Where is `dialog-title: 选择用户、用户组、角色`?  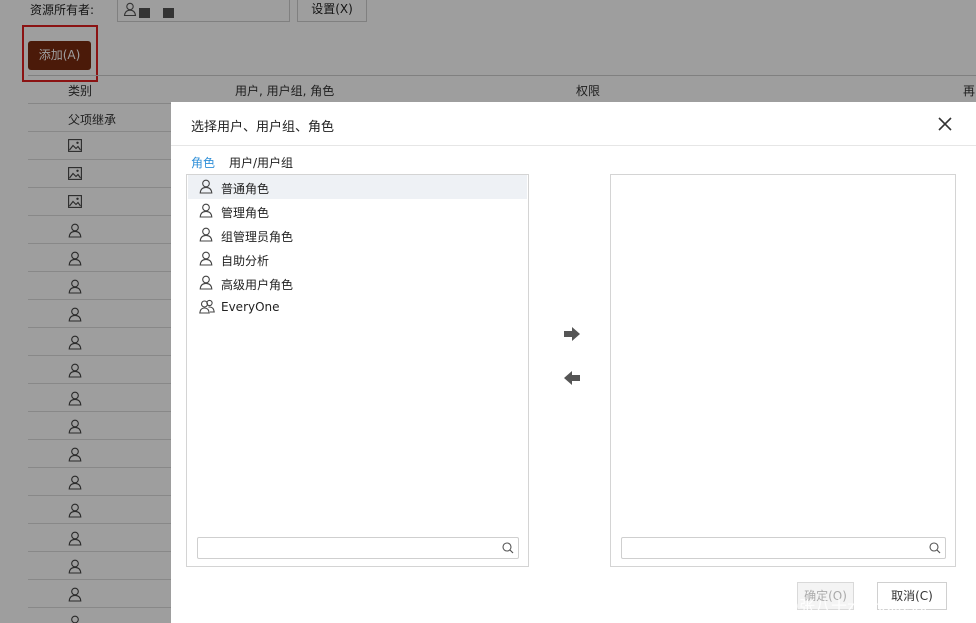 dialog-title: 选择用户、用户组、角色 is located at coordinates (263, 127).